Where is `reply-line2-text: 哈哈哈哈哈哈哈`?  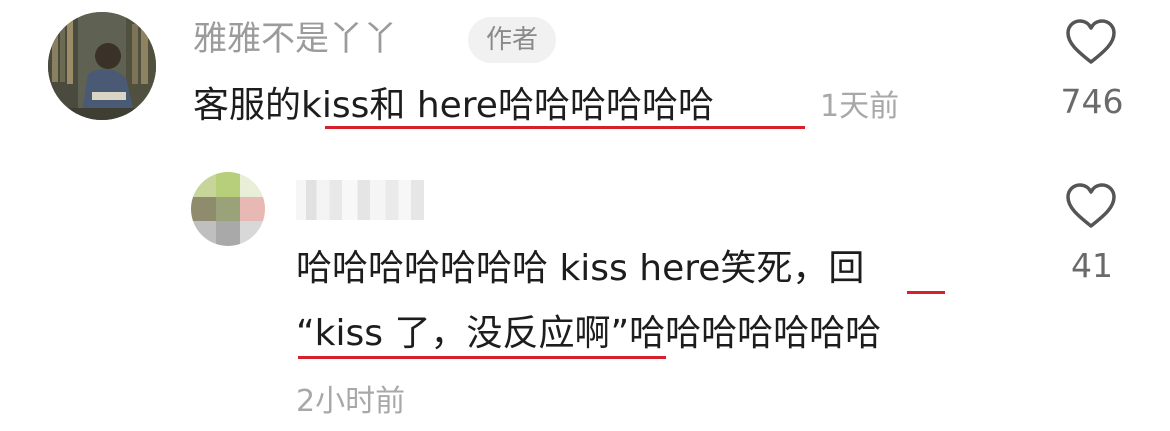 reply-line2-text: 哈哈哈哈哈哈哈 is located at coordinates (755, 333).